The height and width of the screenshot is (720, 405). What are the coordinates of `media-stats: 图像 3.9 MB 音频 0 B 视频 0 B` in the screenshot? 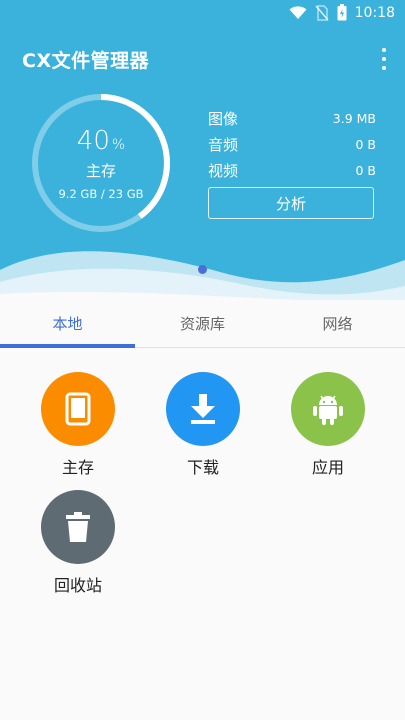 It's located at (292, 144).